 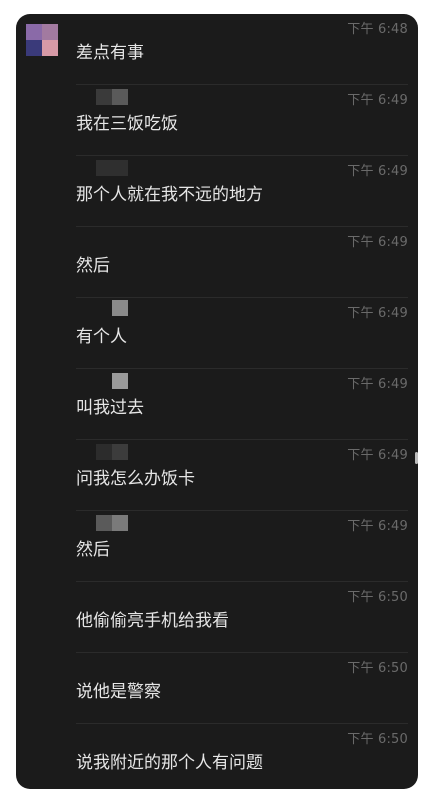 I want to click on message-item: 下午 6:48 差点有事, so click(x=242, y=49).